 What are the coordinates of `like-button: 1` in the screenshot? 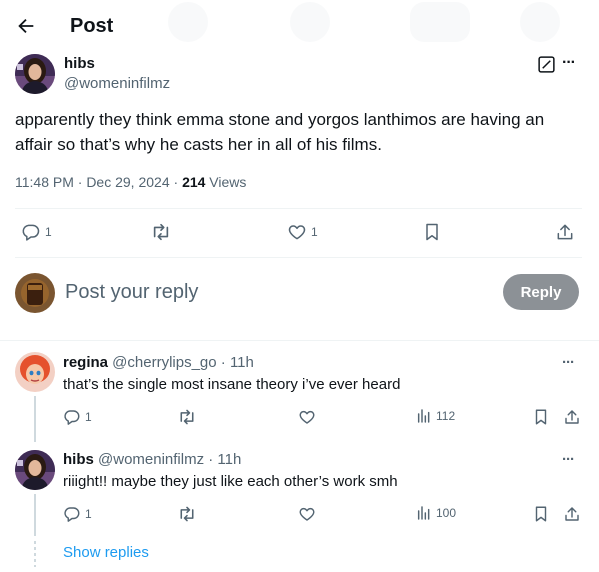 It's located at (302, 232).